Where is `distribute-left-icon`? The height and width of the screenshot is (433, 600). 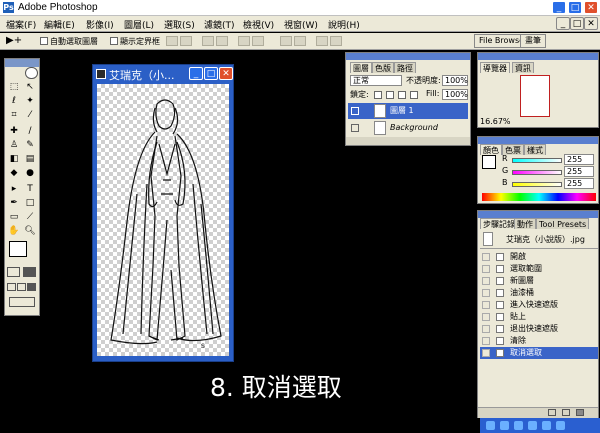 distribute-left-icon is located at coordinates (336, 41).